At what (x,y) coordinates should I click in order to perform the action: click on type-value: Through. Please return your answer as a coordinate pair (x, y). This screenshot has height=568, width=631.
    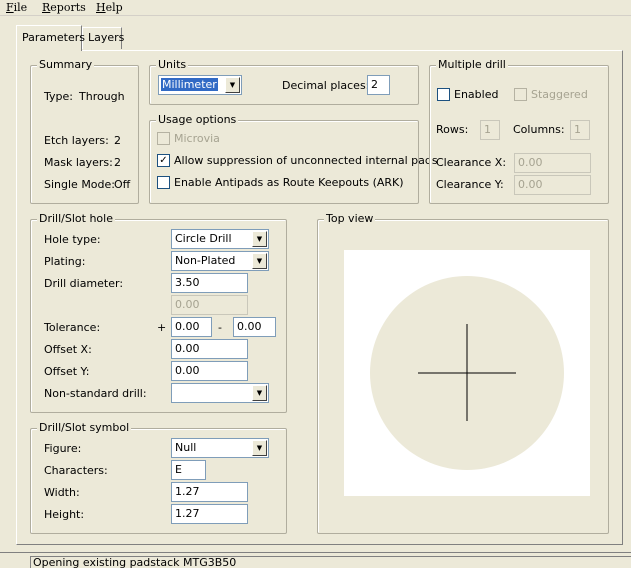
    Looking at the image, I should click on (102, 96).